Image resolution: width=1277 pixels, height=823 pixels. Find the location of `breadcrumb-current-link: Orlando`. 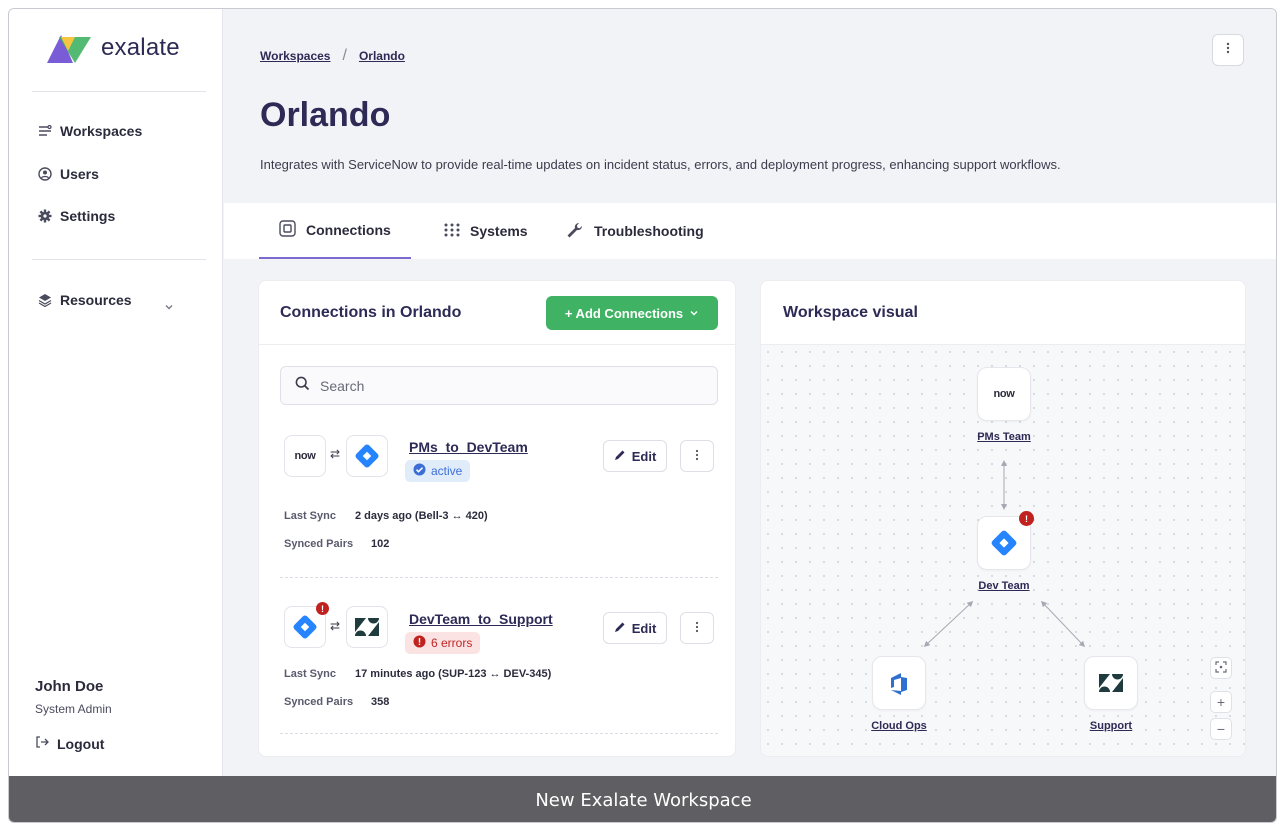

breadcrumb-current-link: Orlando is located at coordinates (382, 56).